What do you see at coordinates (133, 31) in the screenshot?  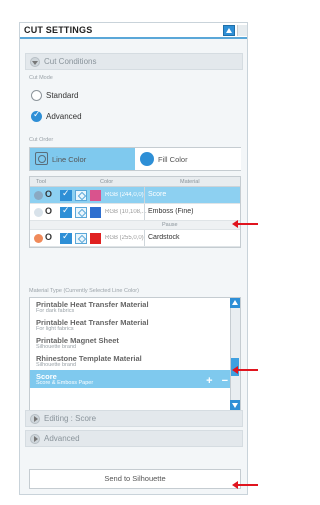 I see `panel-header: CUT SETTINGS` at bounding box center [133, 31].